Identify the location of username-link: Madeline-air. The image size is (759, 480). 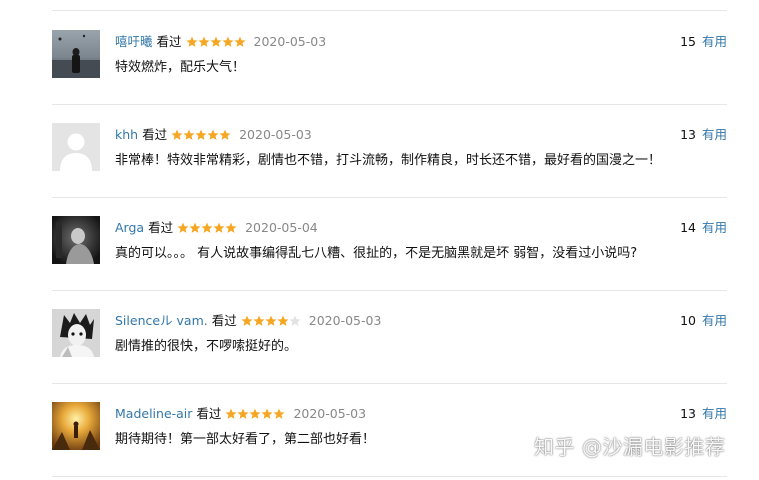
(153, 414).